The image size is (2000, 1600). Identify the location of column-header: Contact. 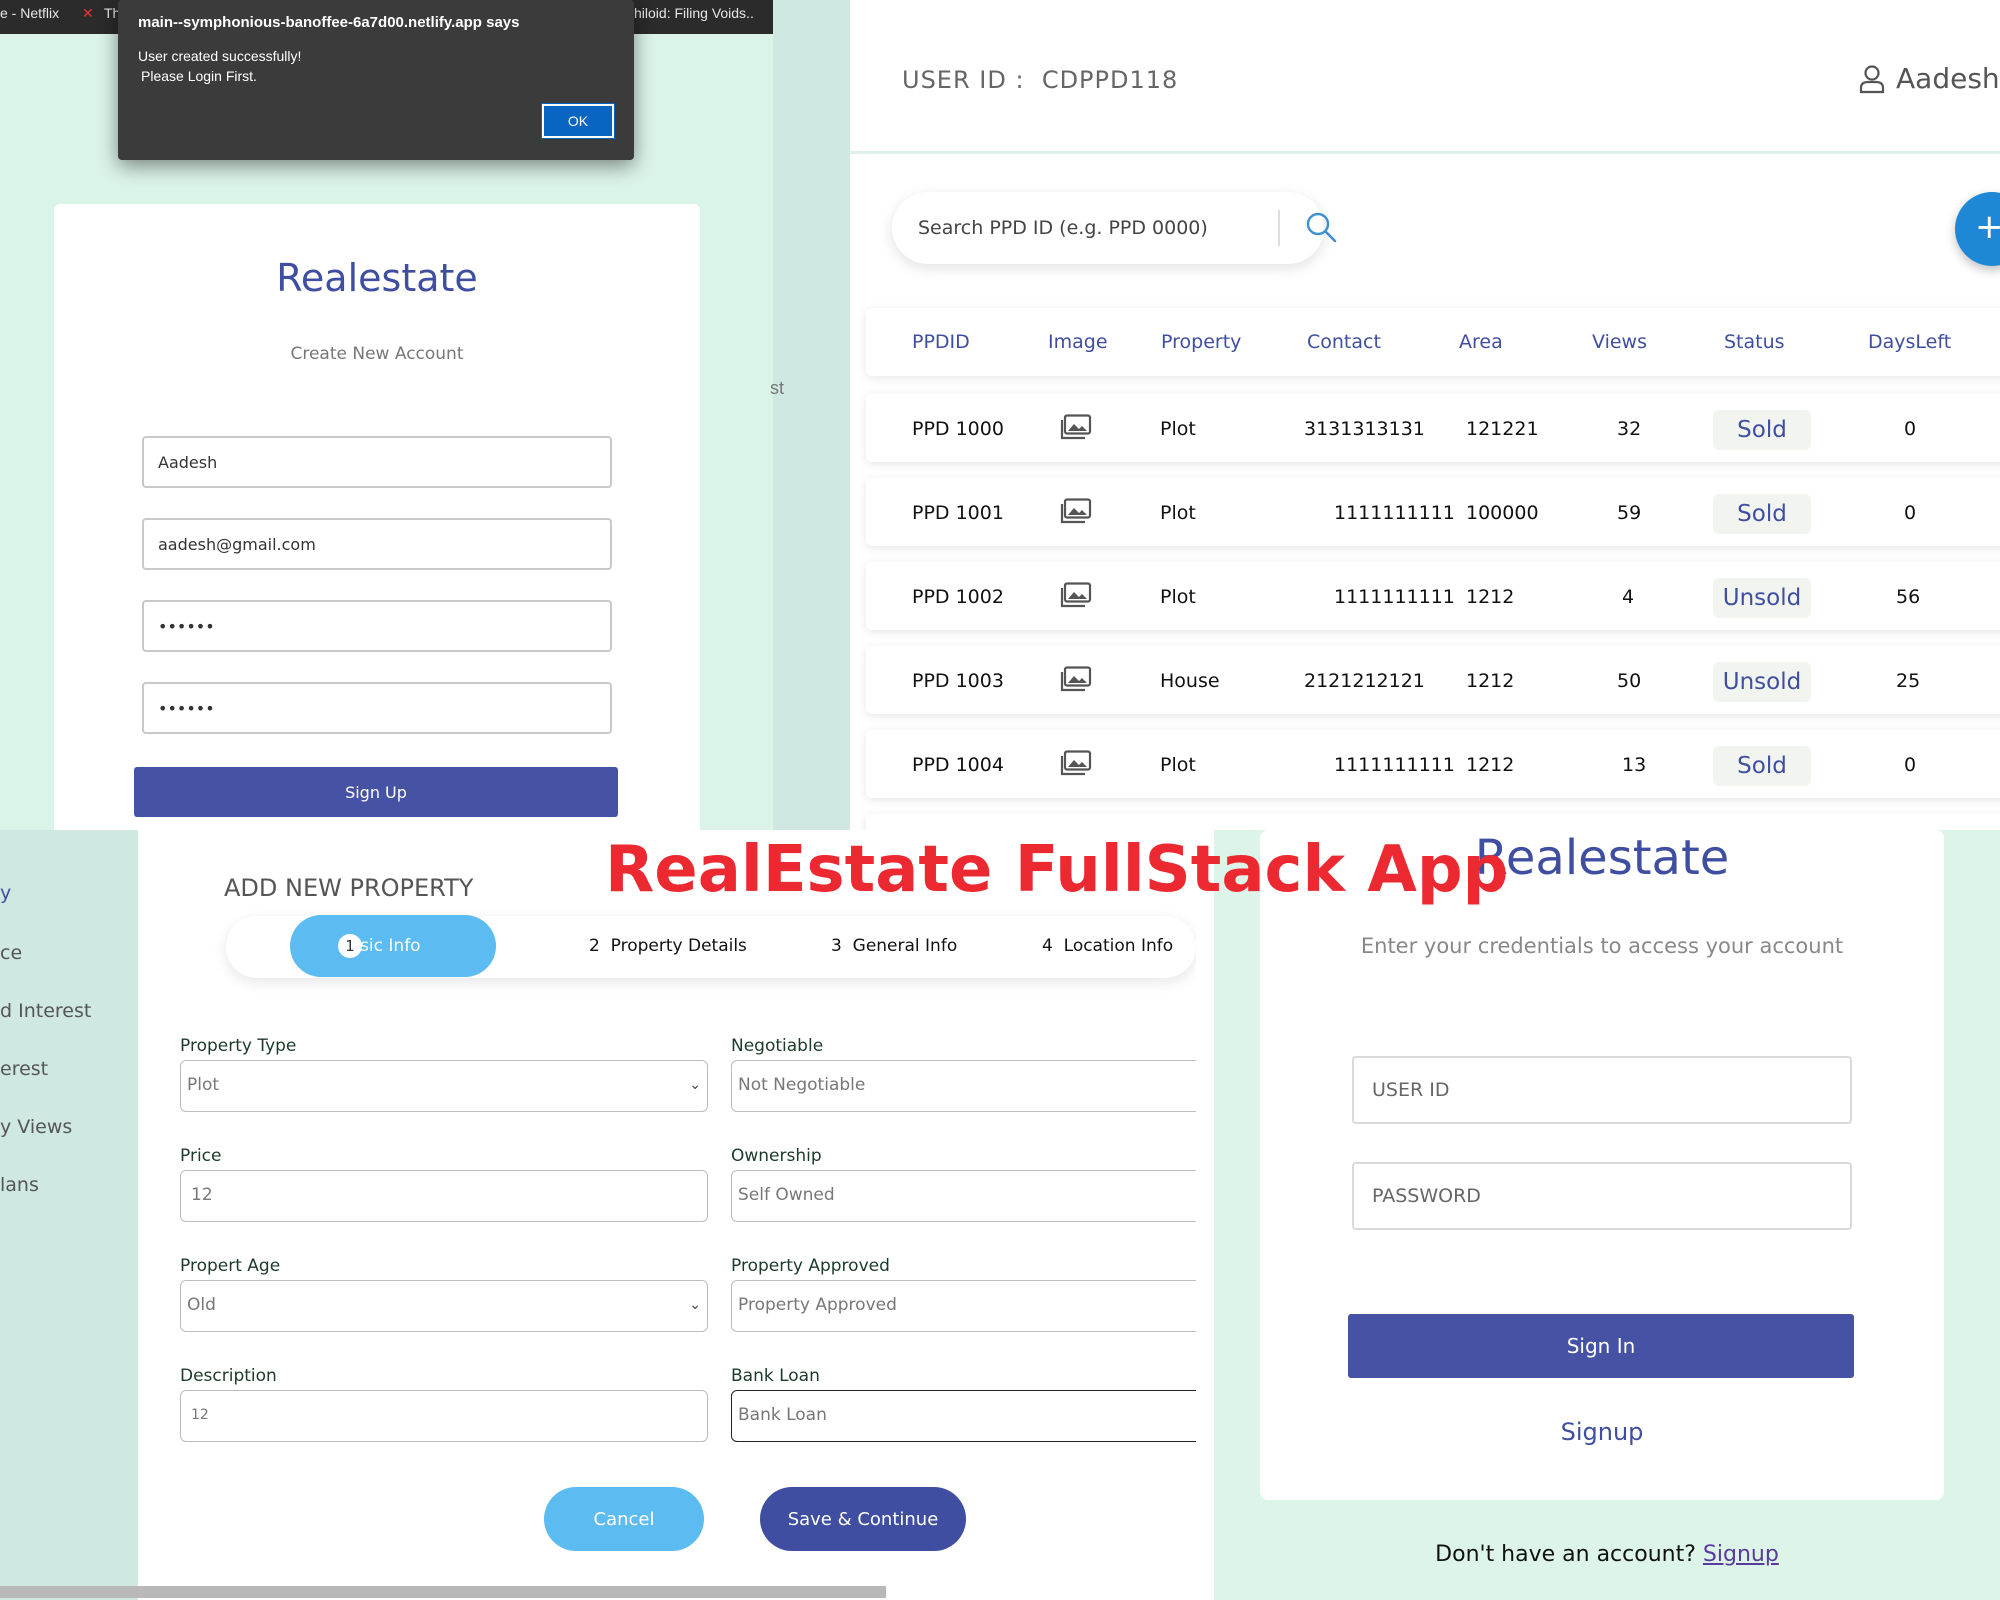
(1344, 342).